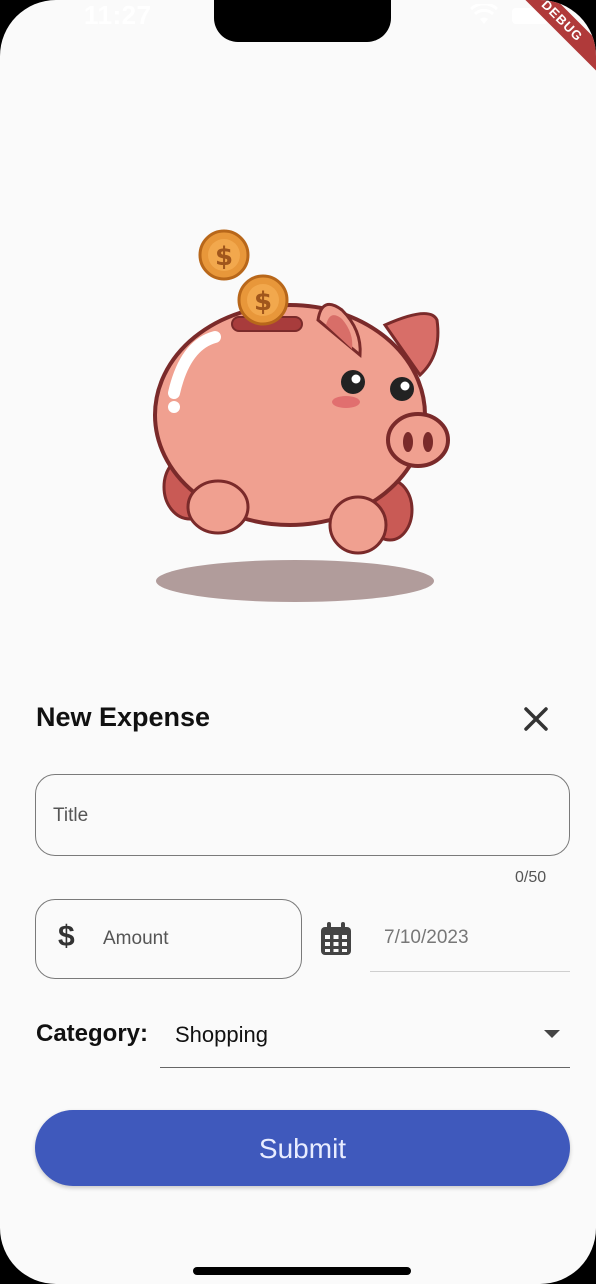  What do you see at coordinates (531, 877) in the screenshot?
I see `character-counter: 0/50` at bounding box center [531, 877].